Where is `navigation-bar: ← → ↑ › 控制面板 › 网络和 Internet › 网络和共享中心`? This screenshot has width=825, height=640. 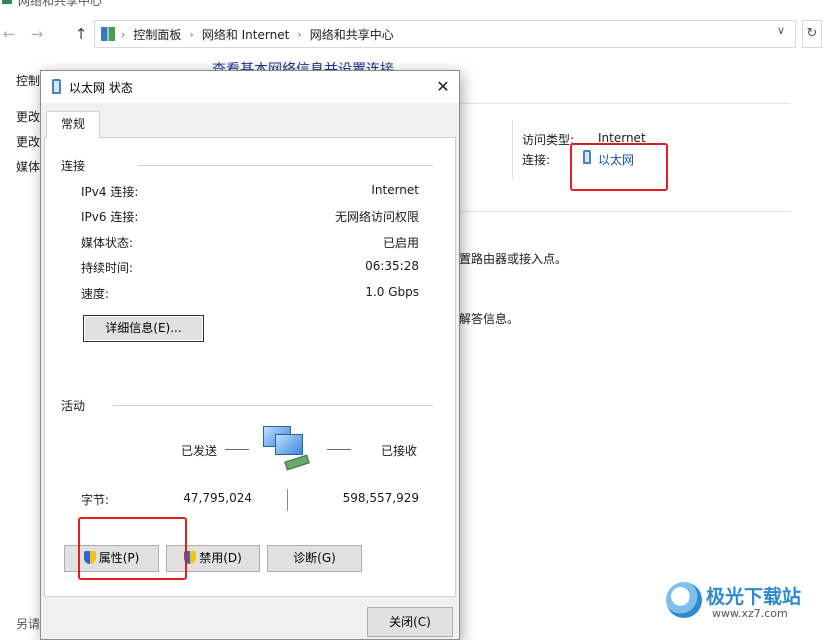 navigation-bar: ← → ↑ › 控制面板 › 网络和 Internet › 网络和共享中心 is located at coordinates (412, 34).